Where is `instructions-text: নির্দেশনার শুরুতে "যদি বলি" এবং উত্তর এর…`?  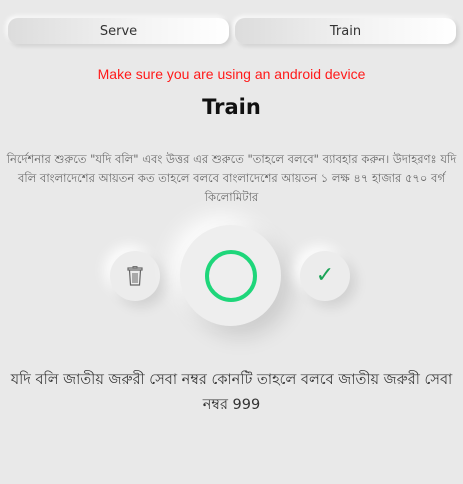 instructions-text: নির্দেশনার শুরুতে "যদি বলি" এবং উত্তর এর… is located at coordinates (231, 178).